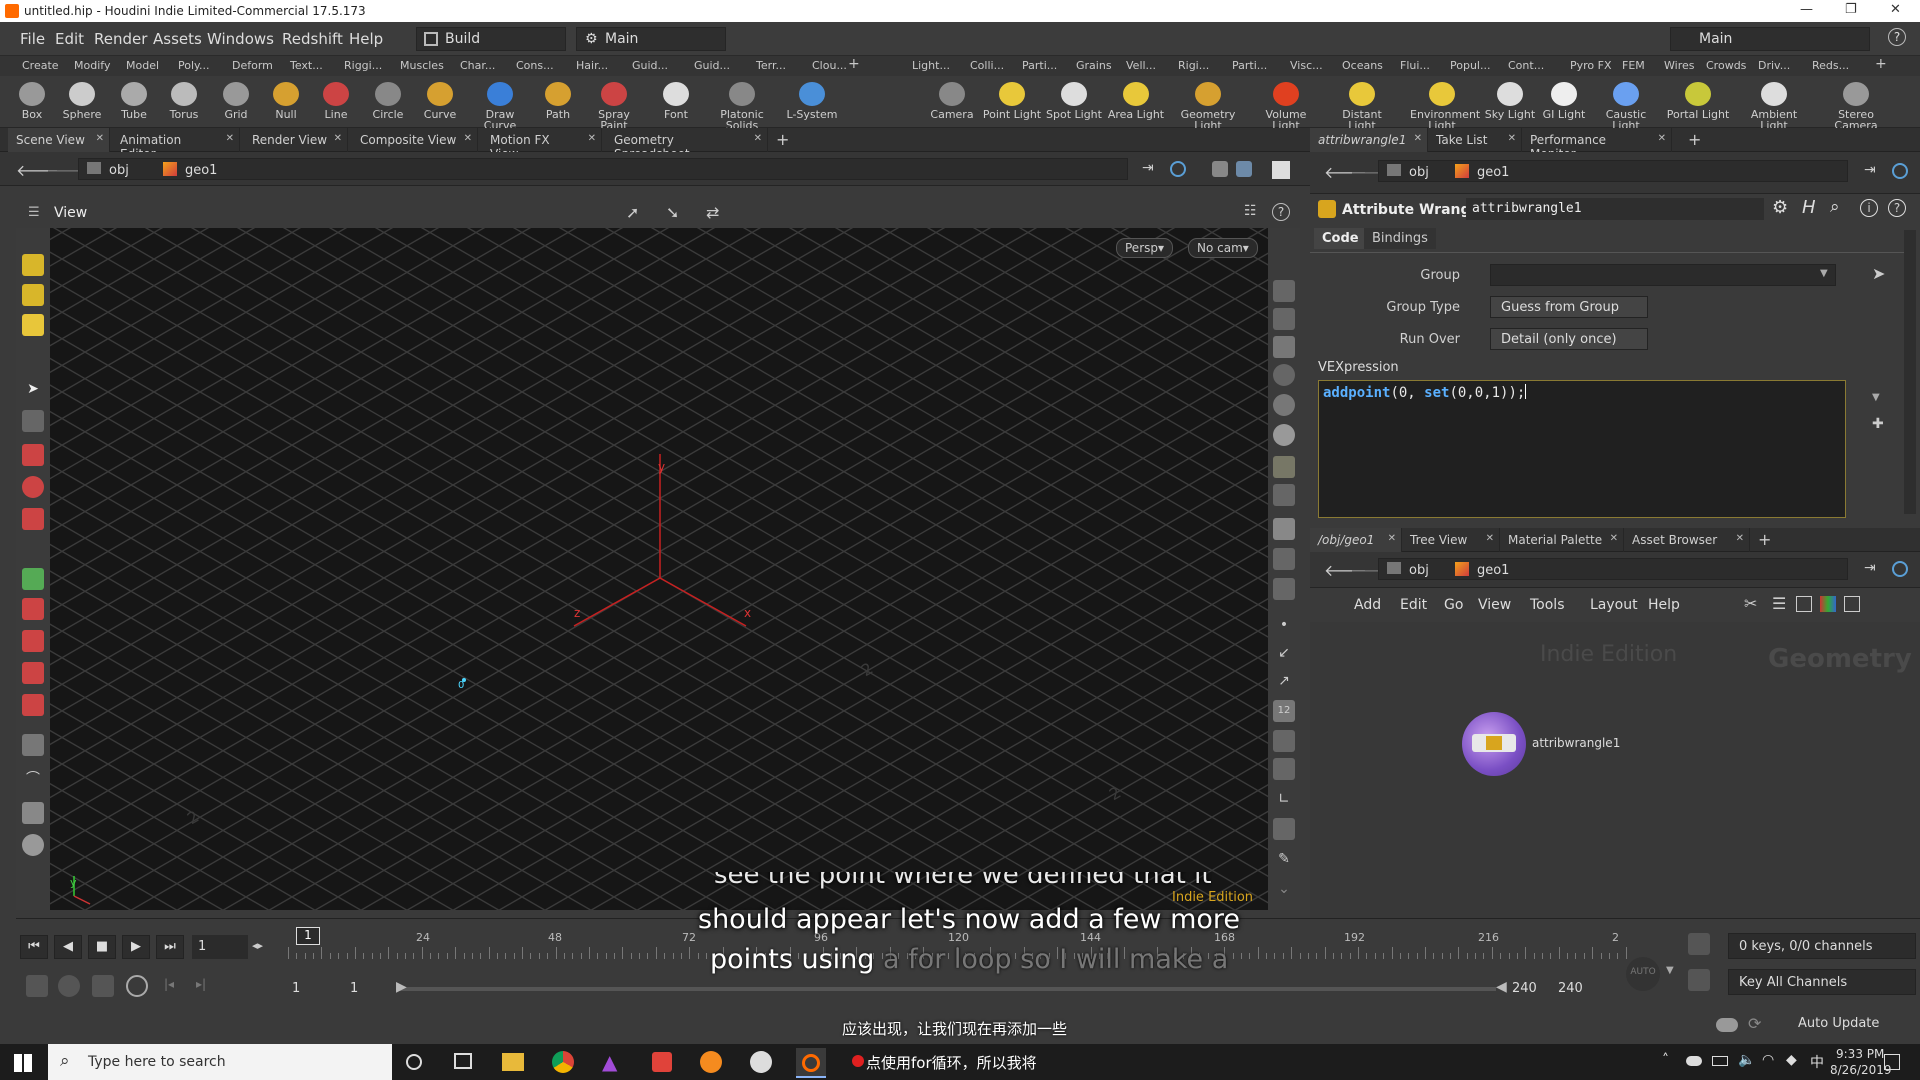  I want to click on tab-geometry-spreadsheet: Geometry Spreadsheet✕, so click(687, 144).